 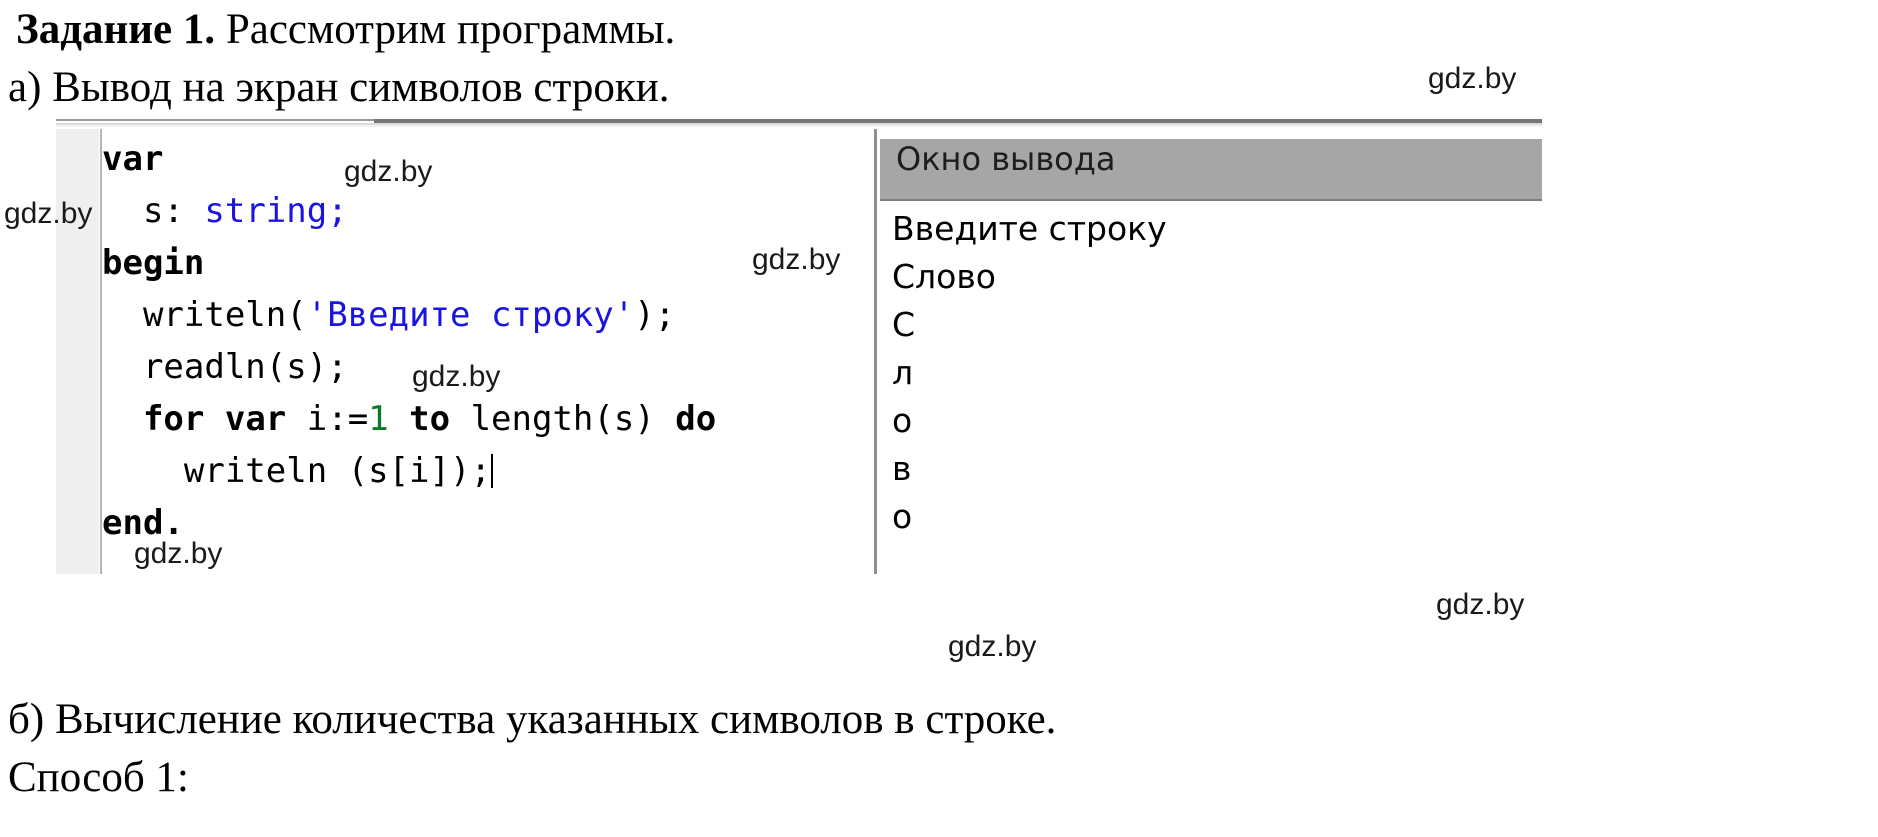 I want to click on code-token-kw: for, so click(x=173, y=419).